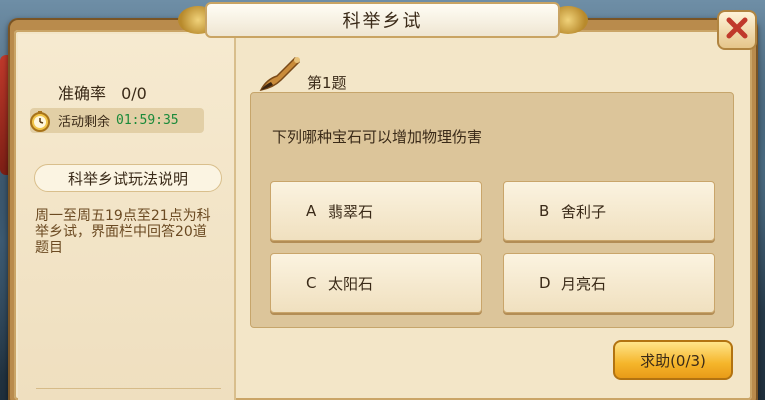 The width and height of the screenshot is (765, 400). I want to click on close-button, so click(737, 30).